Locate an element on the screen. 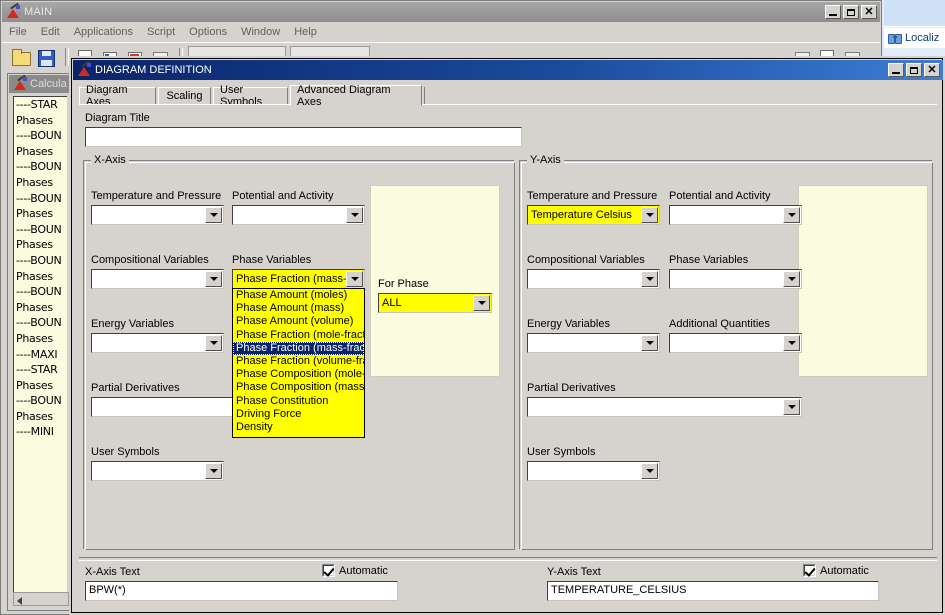  menu-help: Help is located at coordinates (305, 32).